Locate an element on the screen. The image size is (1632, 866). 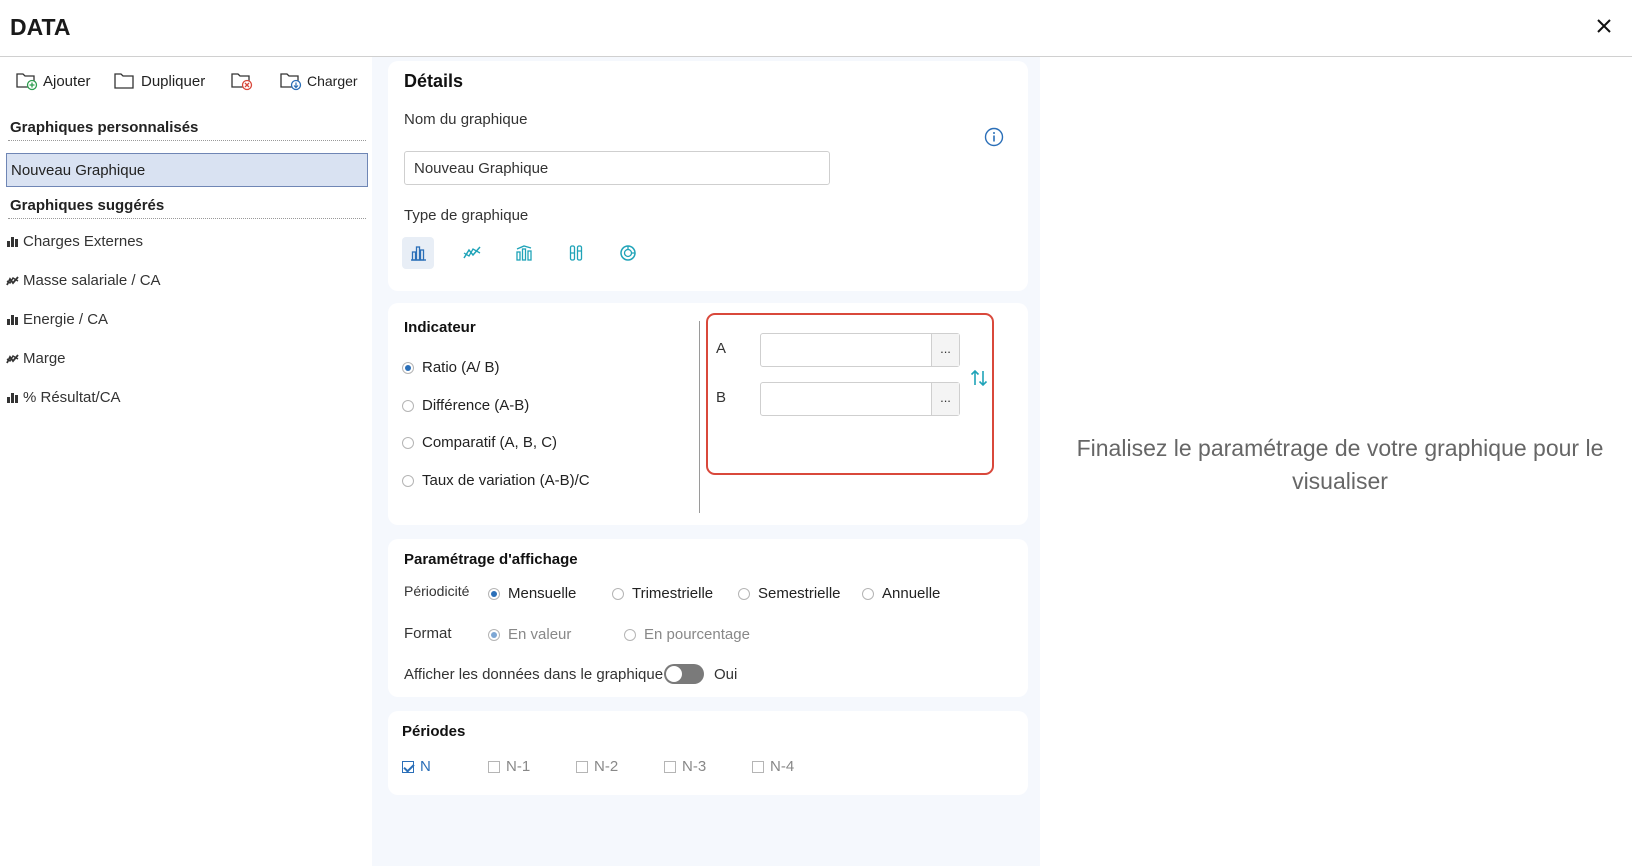
radio-semestrielle: Semestrielle is located at coordinates (789, 593).